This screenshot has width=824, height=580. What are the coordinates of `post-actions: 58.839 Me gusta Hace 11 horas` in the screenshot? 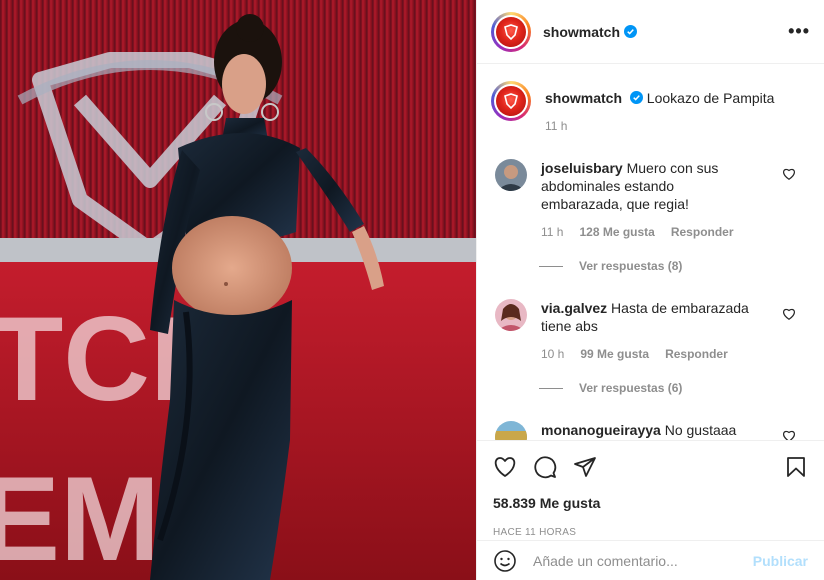 It's located at (650, 489).